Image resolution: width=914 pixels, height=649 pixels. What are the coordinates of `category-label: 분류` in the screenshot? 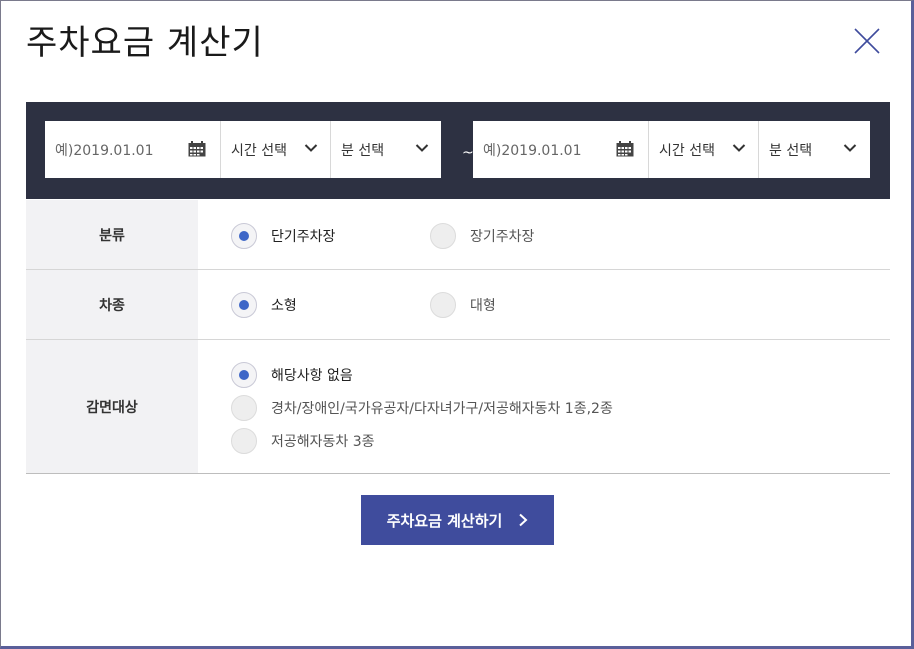 It's located at (112, 234).